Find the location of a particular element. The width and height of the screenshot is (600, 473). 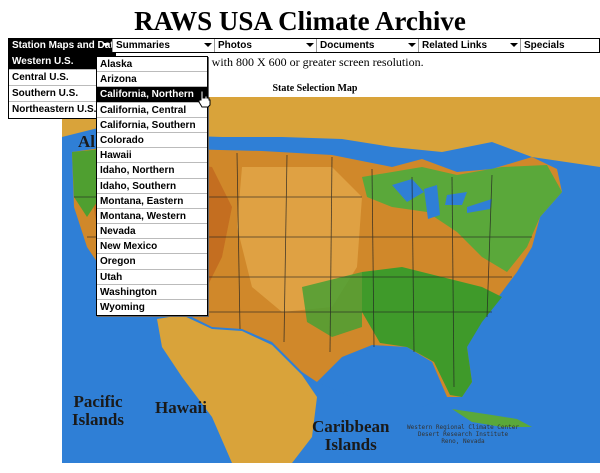

state-item-hawaii: Hawaii is located at coordinates (152, 156).